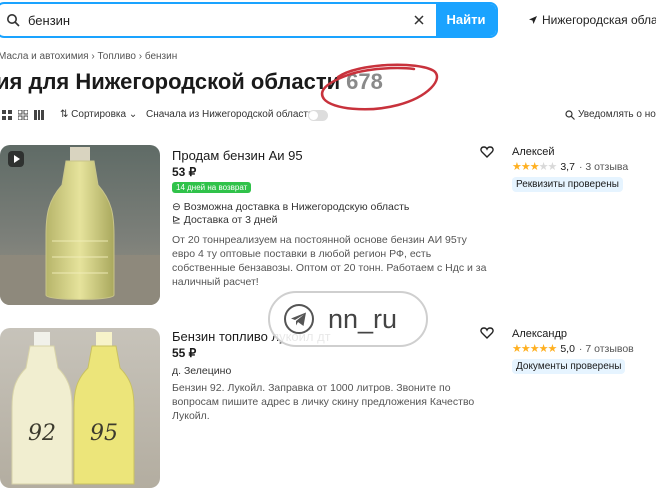  I want to click on listing-price: 55 ₽, so click(184, 353).